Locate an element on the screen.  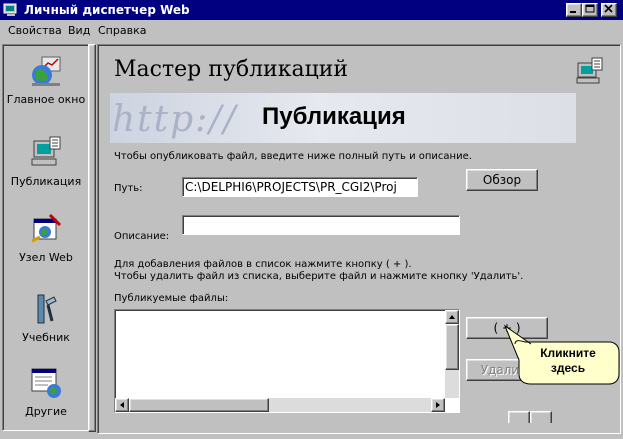
sidebar-item-label: Другие is located at coordinates (46, 411).